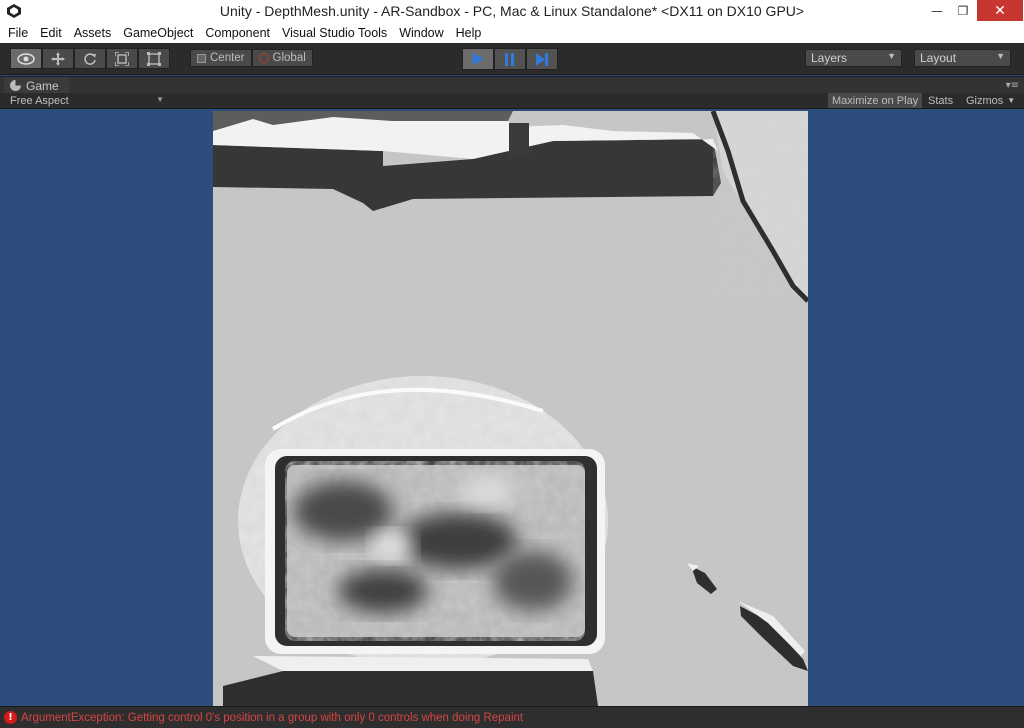  I want to click on maximize-button: ❐, so click(963, 10).